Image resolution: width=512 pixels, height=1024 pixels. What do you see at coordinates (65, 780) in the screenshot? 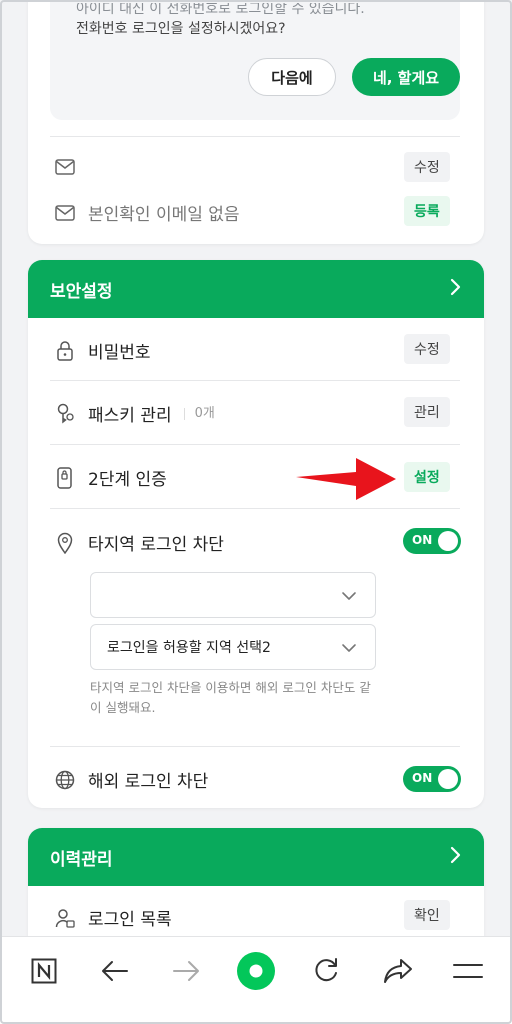
I see `globe-icon` at bounding box center [65, 780].